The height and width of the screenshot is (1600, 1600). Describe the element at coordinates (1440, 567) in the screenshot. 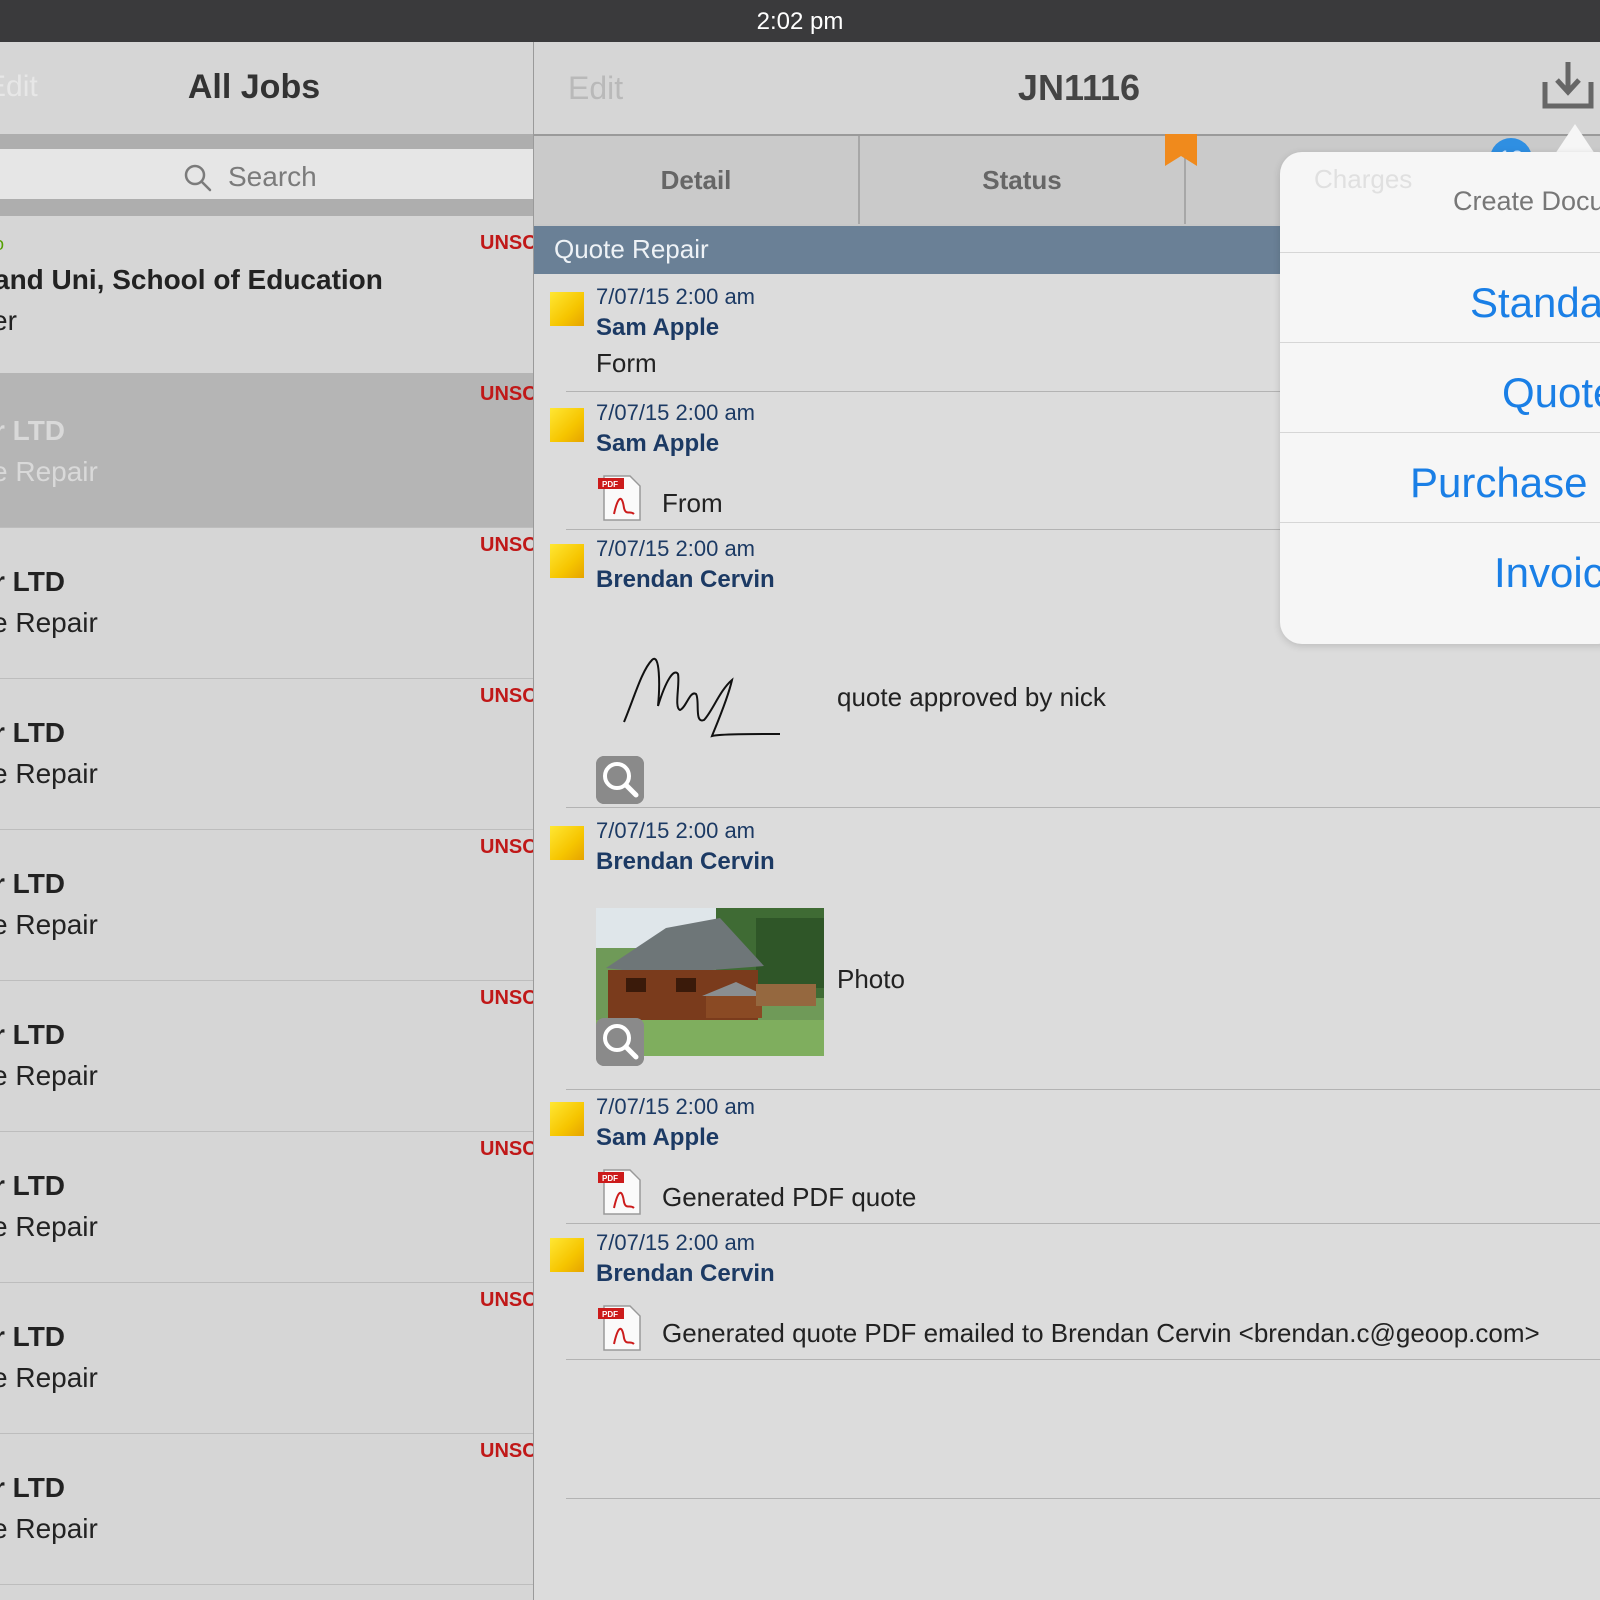

I see `create-invoice-option: Invoic` at that location.